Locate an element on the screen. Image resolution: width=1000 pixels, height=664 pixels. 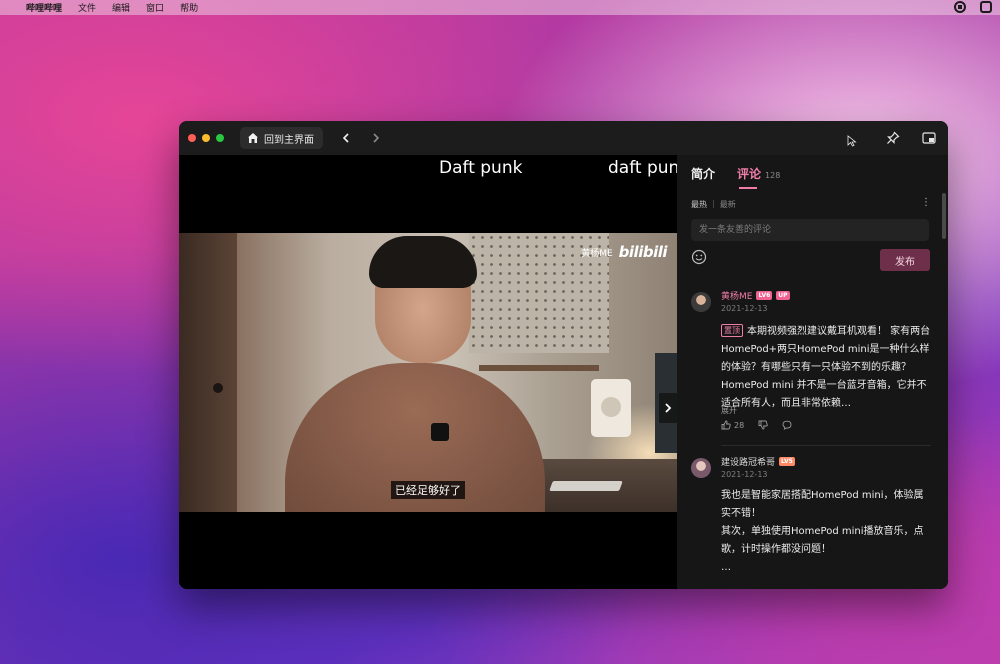
back-button is located at coordinates (346, 138).